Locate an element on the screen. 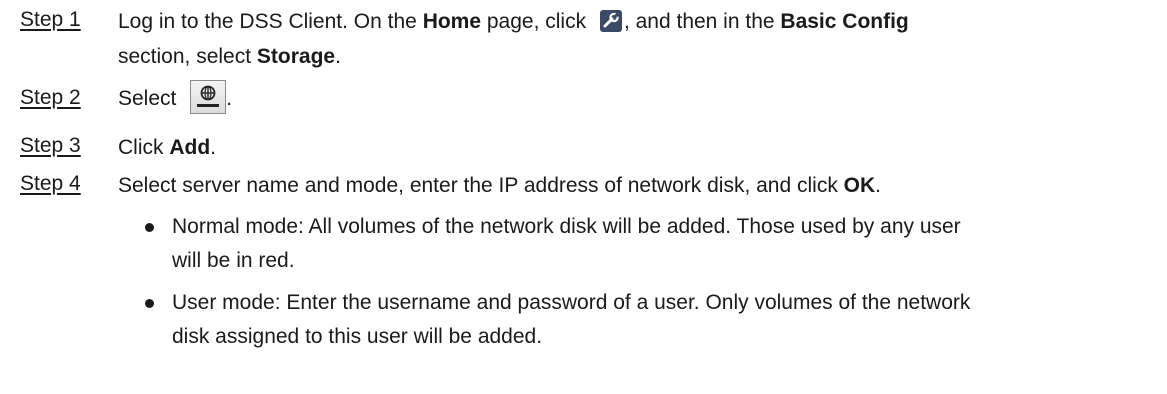 This screenshot has height=394, width=1167. wrench-icon is located at coordinates (610, 21).